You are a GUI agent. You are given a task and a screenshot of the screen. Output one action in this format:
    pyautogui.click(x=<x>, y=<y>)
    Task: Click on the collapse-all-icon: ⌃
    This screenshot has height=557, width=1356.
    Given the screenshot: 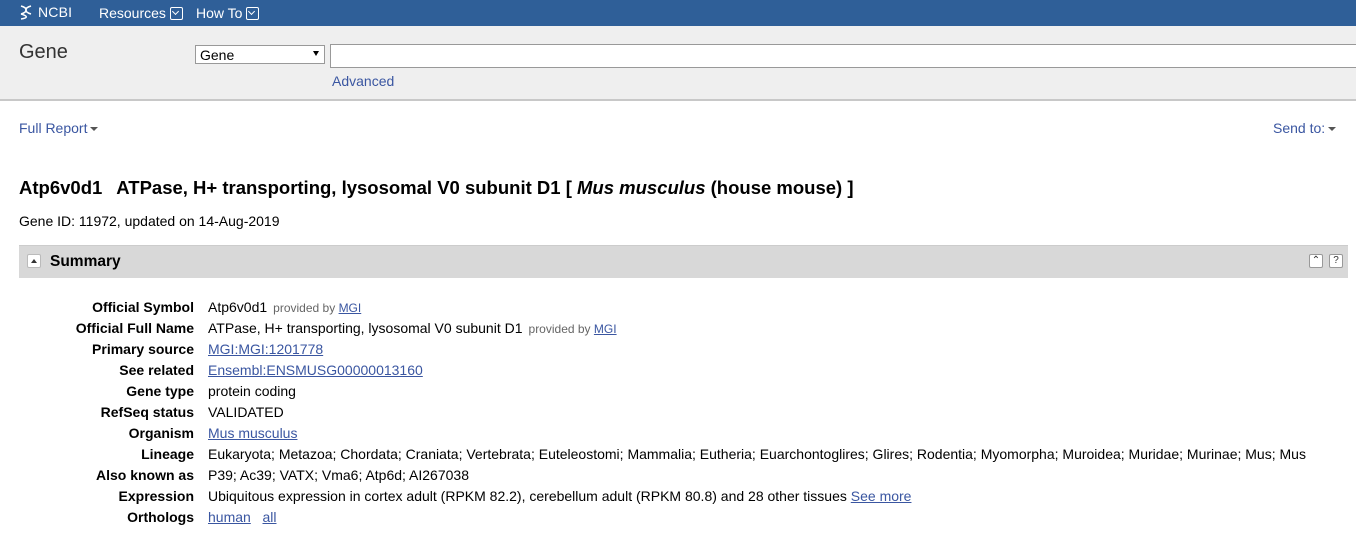 What is the action you would take?
    pyautogui.click(x=1316, y=261)
    